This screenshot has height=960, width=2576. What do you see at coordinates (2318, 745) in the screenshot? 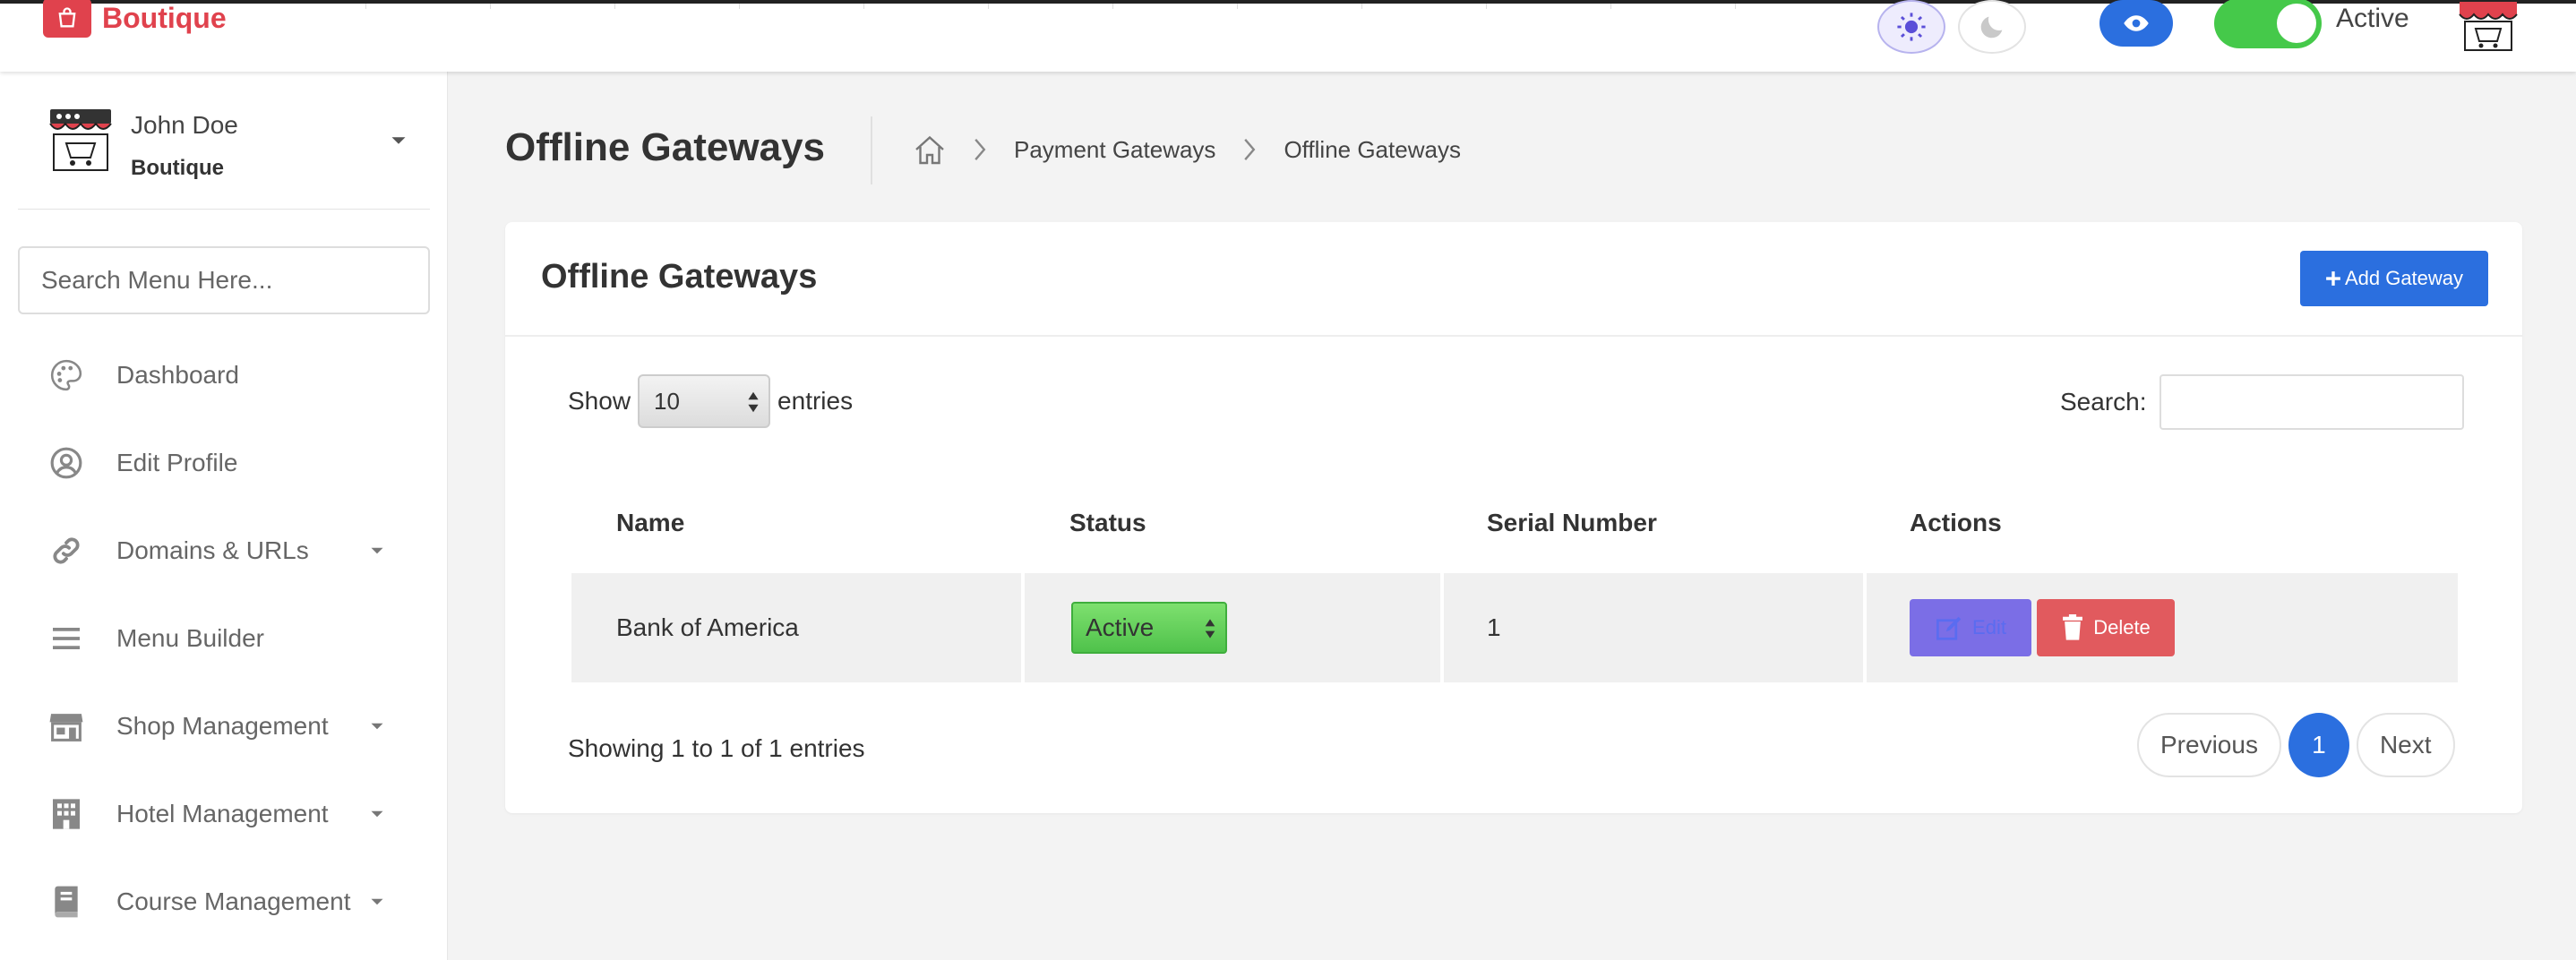
I see `page-number-button: 1` at bounding box center [2318, 745].